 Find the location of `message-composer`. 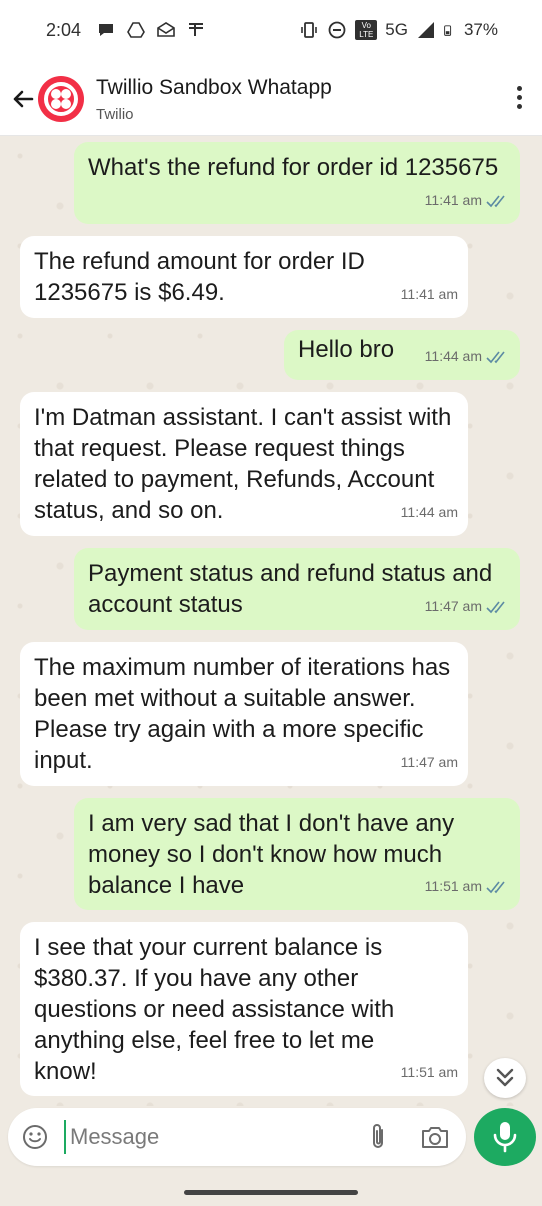

message-composer is located at coordinates (237, 1137).